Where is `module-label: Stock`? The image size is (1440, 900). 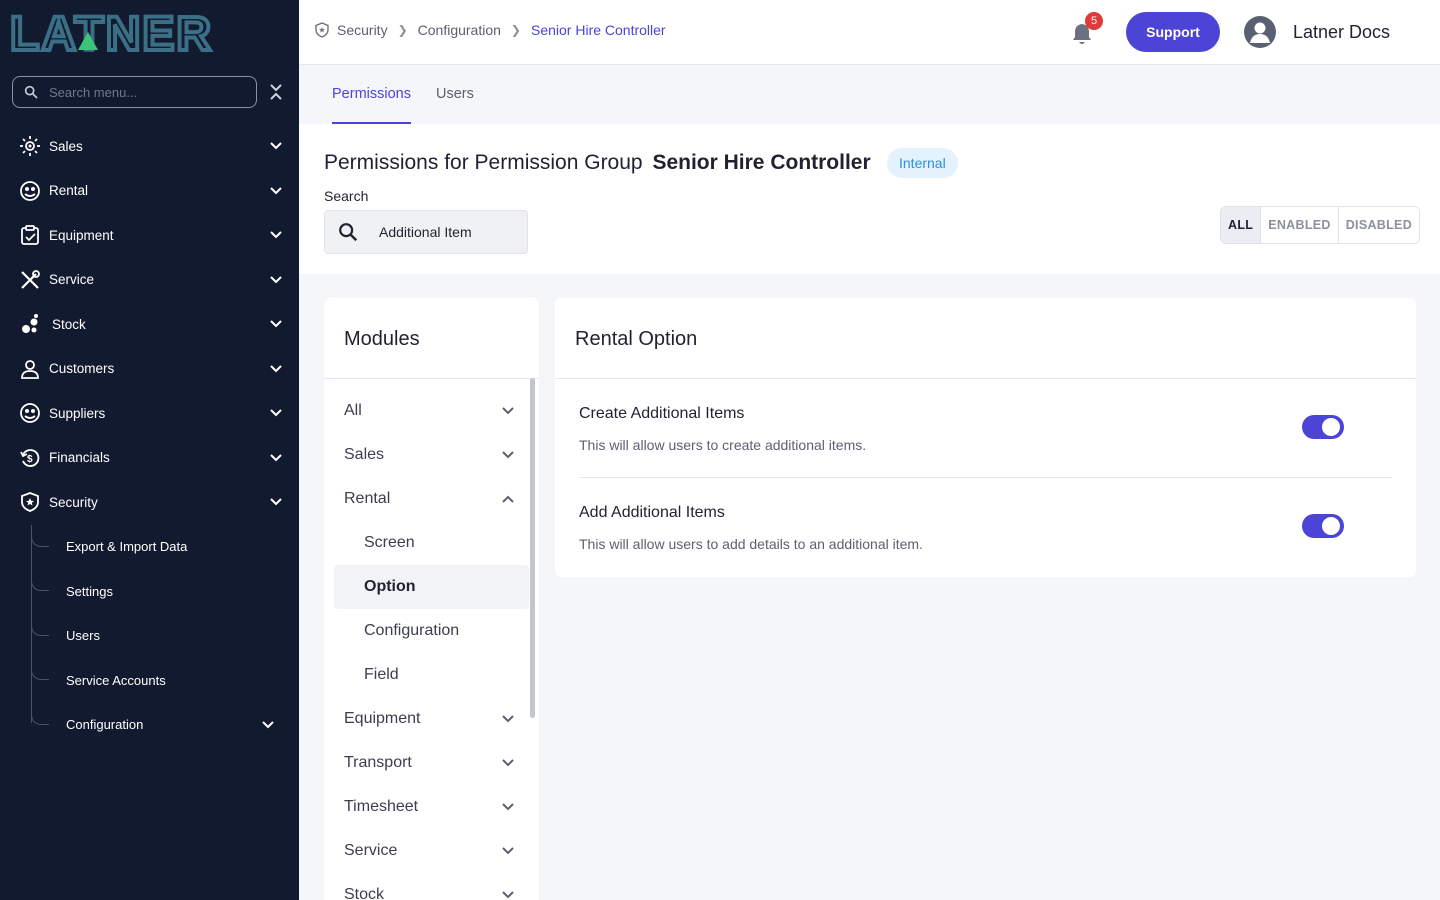 module-label: Stock is located at coordinates (364, 893).